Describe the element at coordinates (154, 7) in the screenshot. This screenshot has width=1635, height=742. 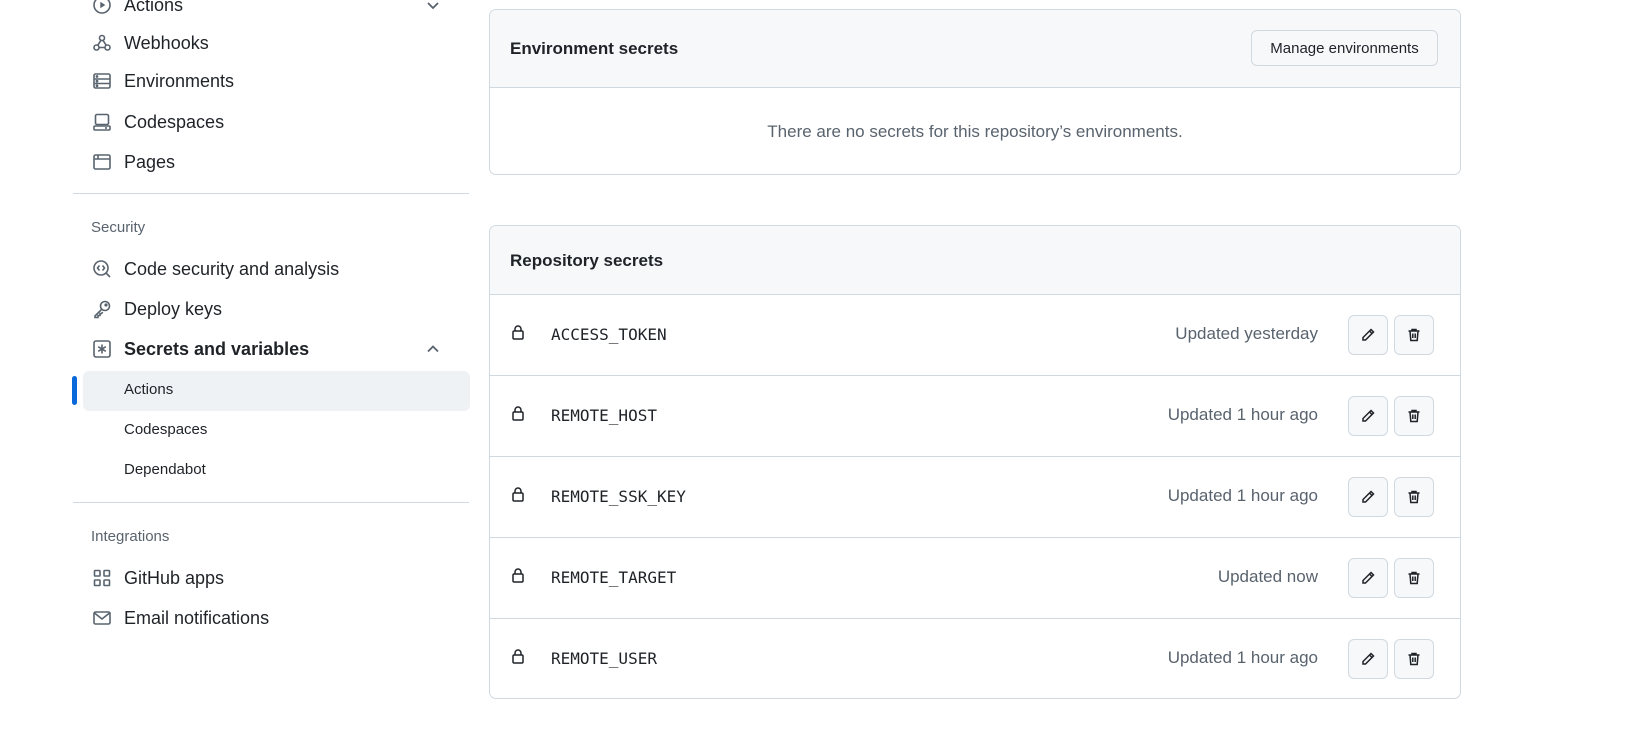
I see `sidebar-item-label: Actions` at that location.